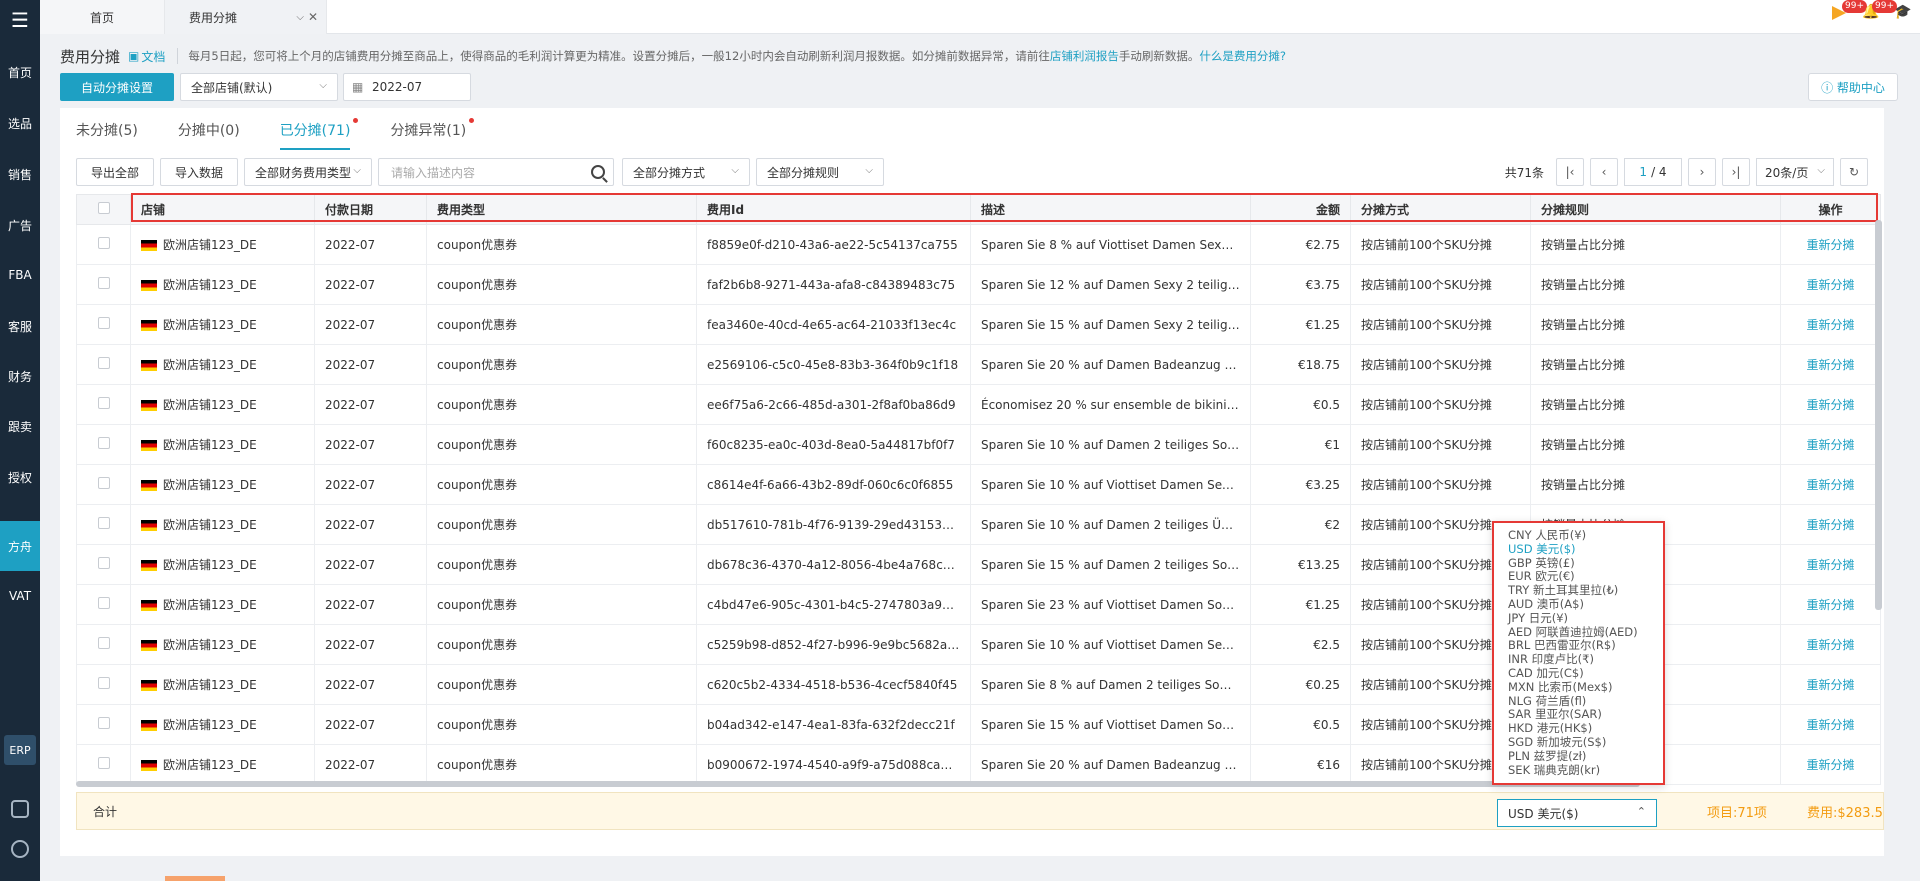  I want to click on col-store: 店铺, so click(222, 209).